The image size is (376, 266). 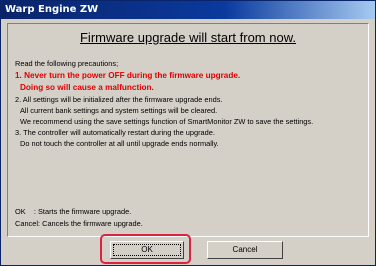 What do you see at coordinates (73, 211) in the screenshot?
I see `ok-hint: OK : Starts the firmware upgrade.` at bounding box center [73, 211].